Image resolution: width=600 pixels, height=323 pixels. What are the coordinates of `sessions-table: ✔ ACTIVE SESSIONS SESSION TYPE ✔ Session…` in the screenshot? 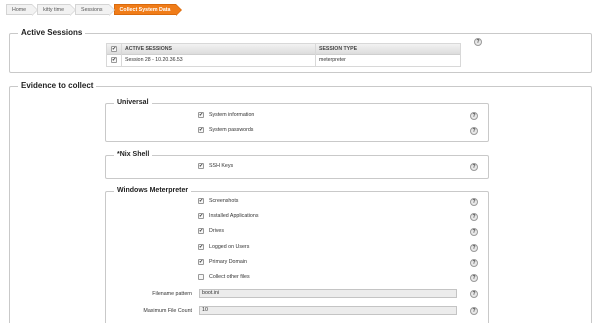 It's located at (283, 55).